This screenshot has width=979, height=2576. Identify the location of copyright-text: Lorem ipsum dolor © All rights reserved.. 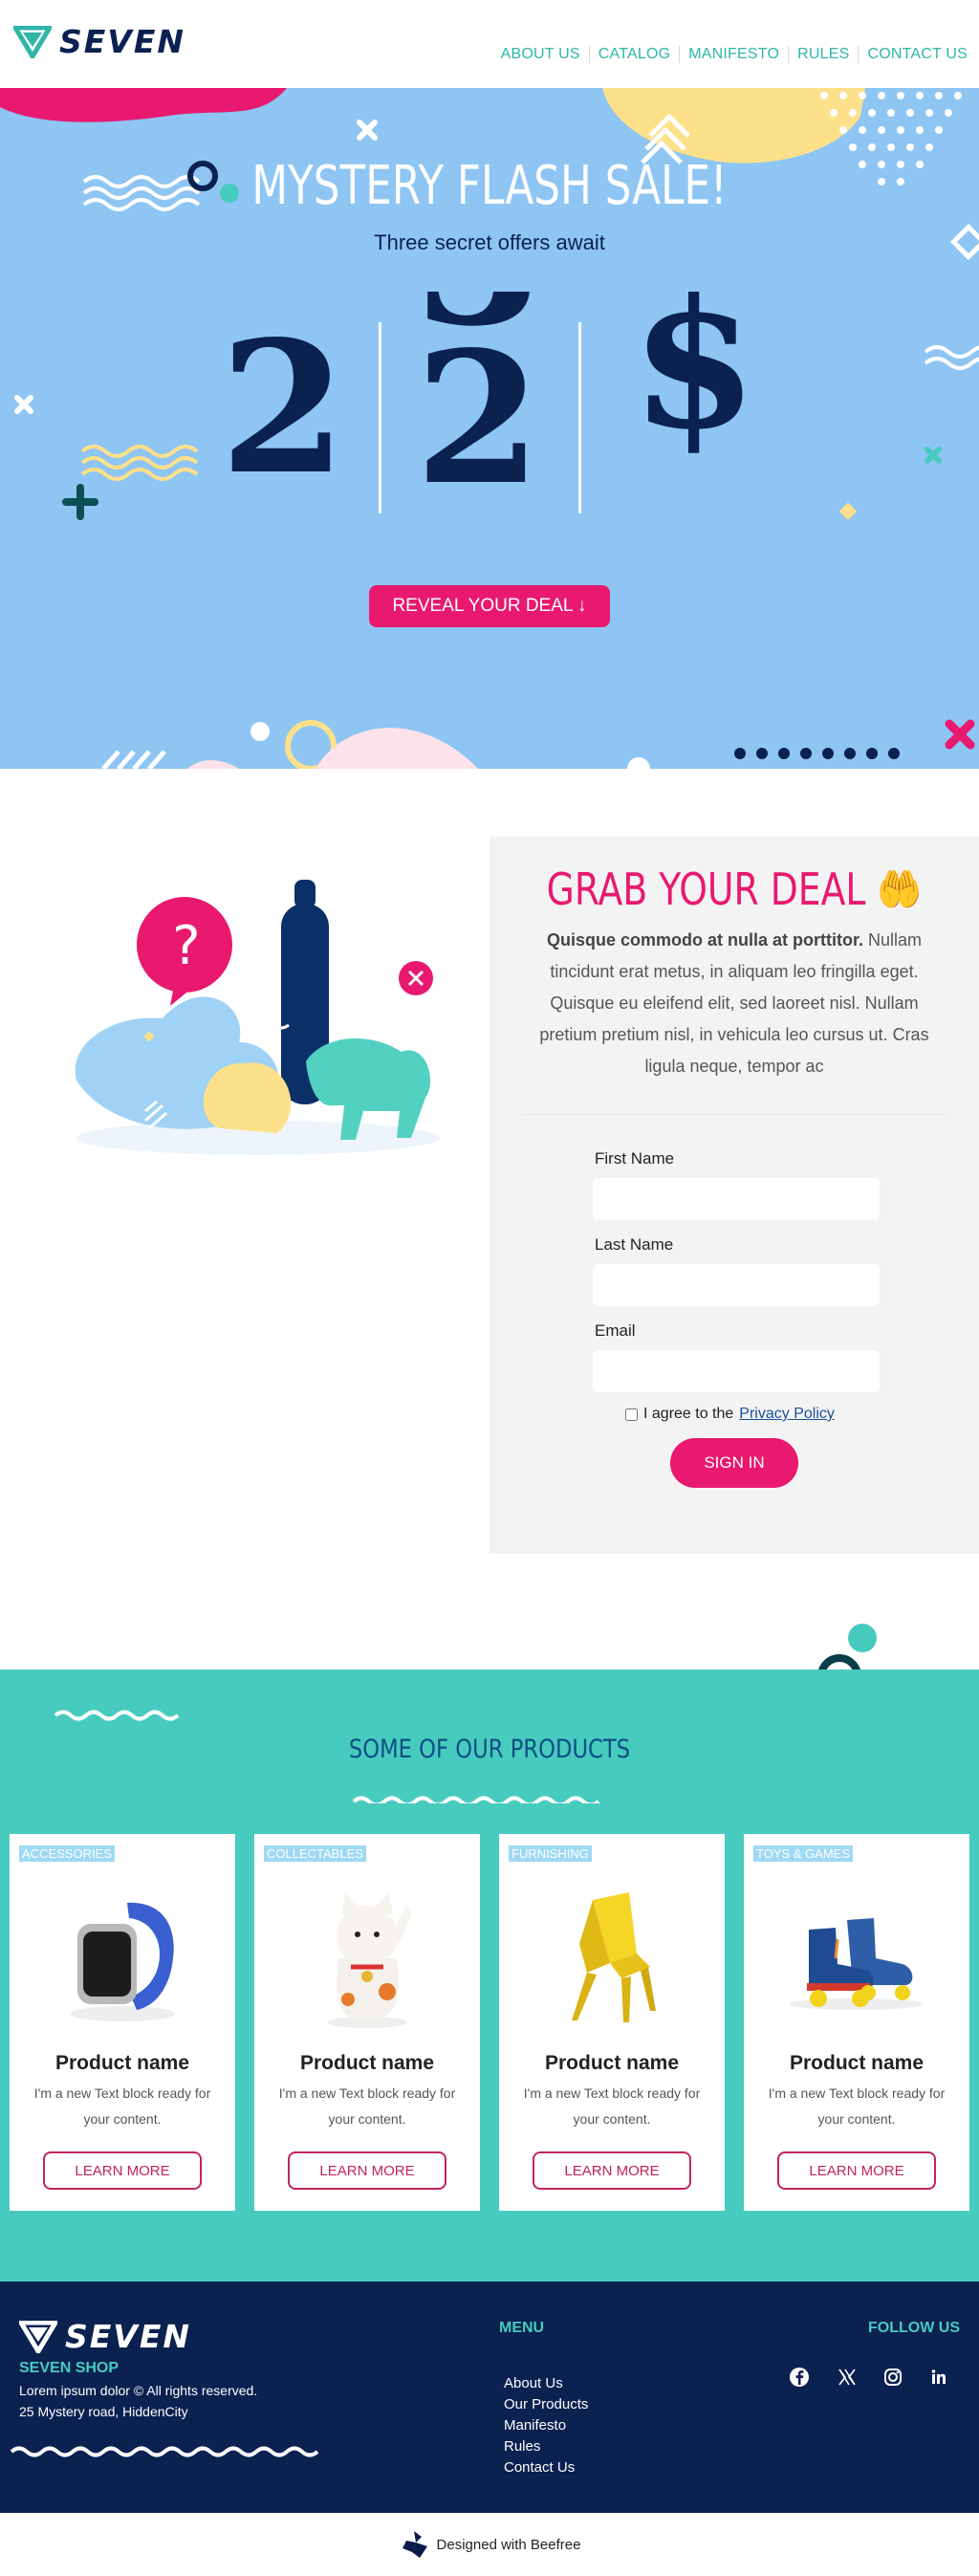
(139, 2390).